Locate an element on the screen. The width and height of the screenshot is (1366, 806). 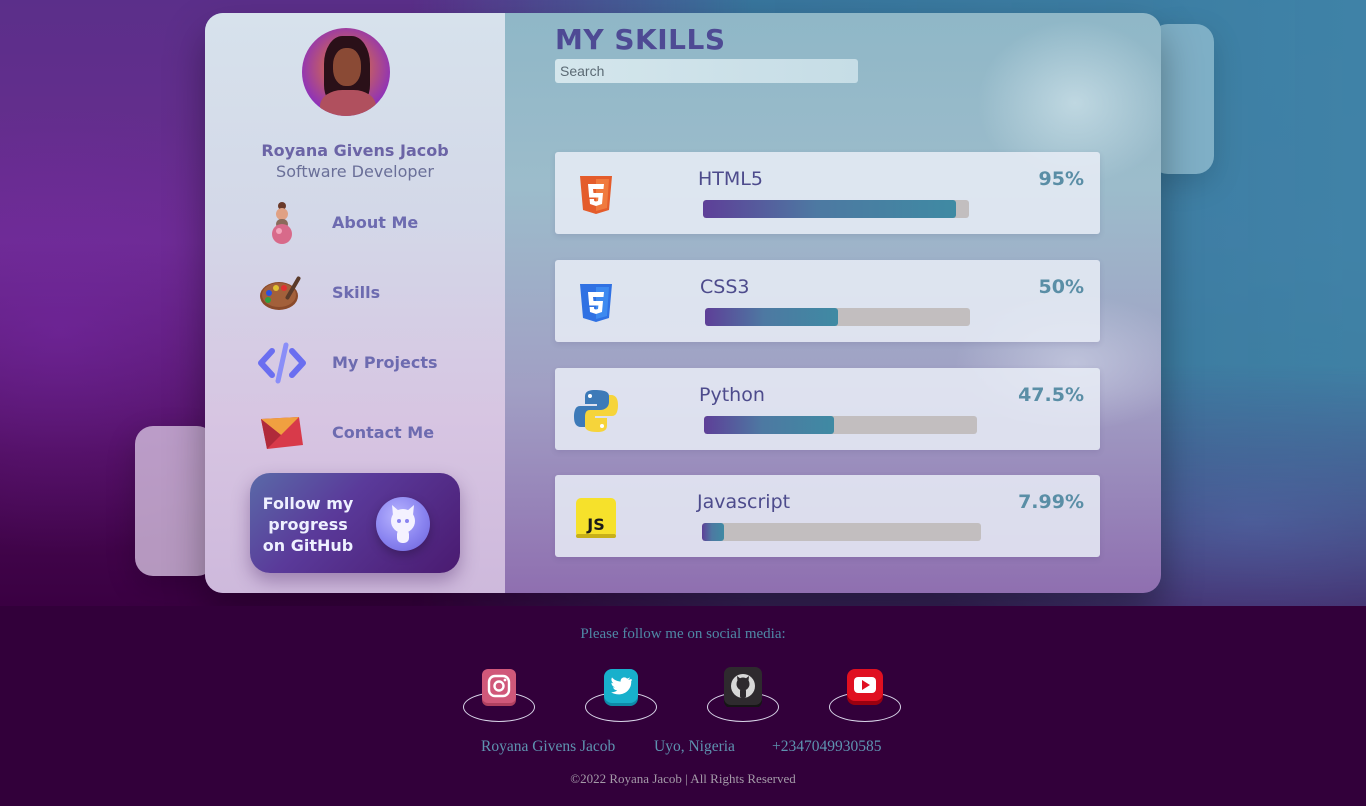
skill-name: Javascript is located at coordinates (744, 502).